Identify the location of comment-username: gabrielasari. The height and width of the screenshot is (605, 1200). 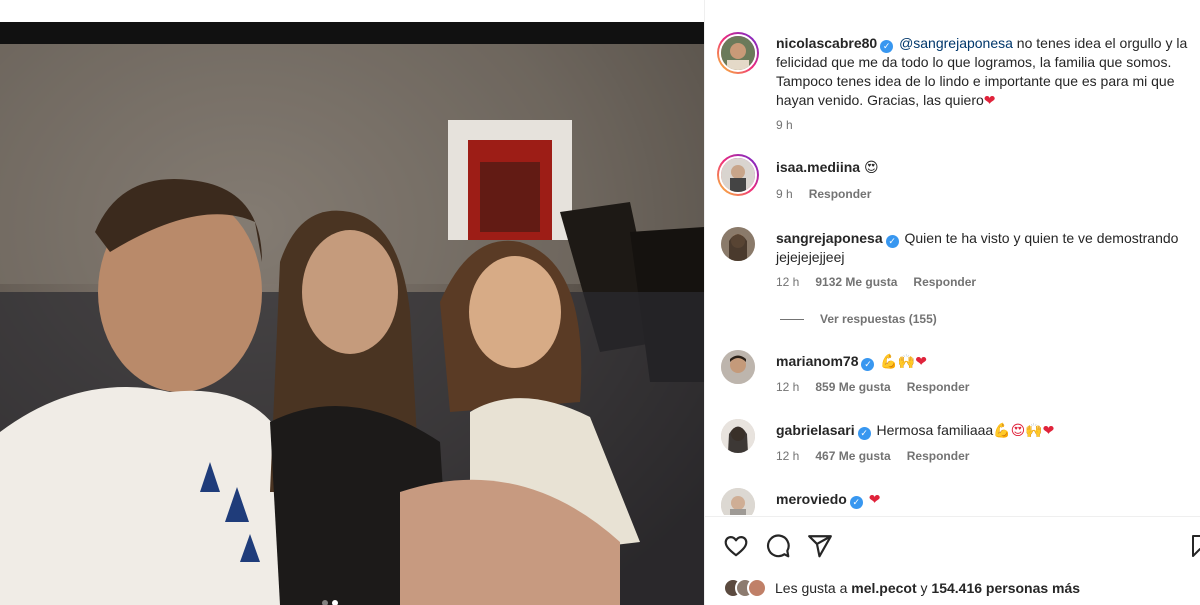
(815, 430).